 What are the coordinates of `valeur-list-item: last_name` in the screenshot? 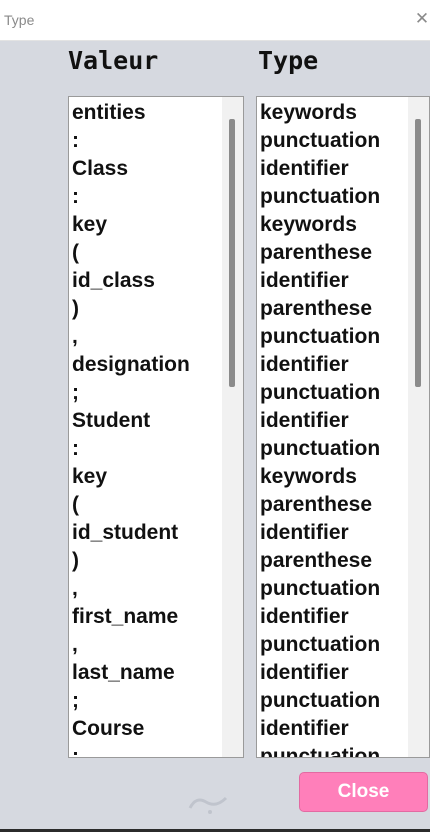 It's located at (147, 671).